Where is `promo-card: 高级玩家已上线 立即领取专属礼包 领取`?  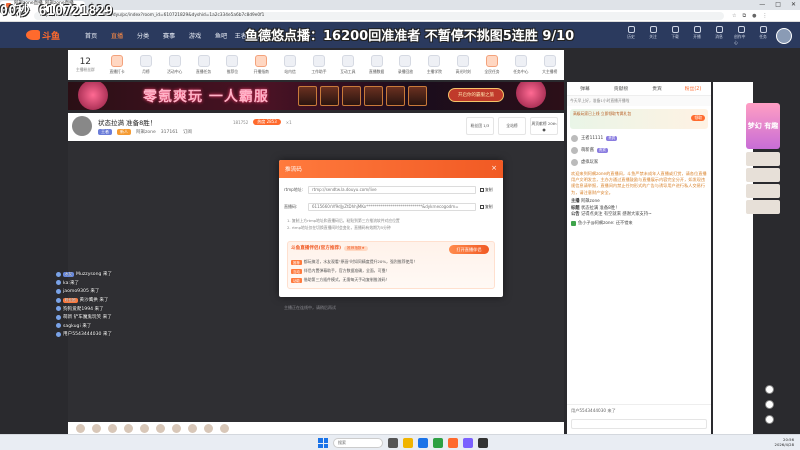 promo-card: 高级玩家已上线 立即领取专属礼包 领取 is located at coordinates (639, 119).